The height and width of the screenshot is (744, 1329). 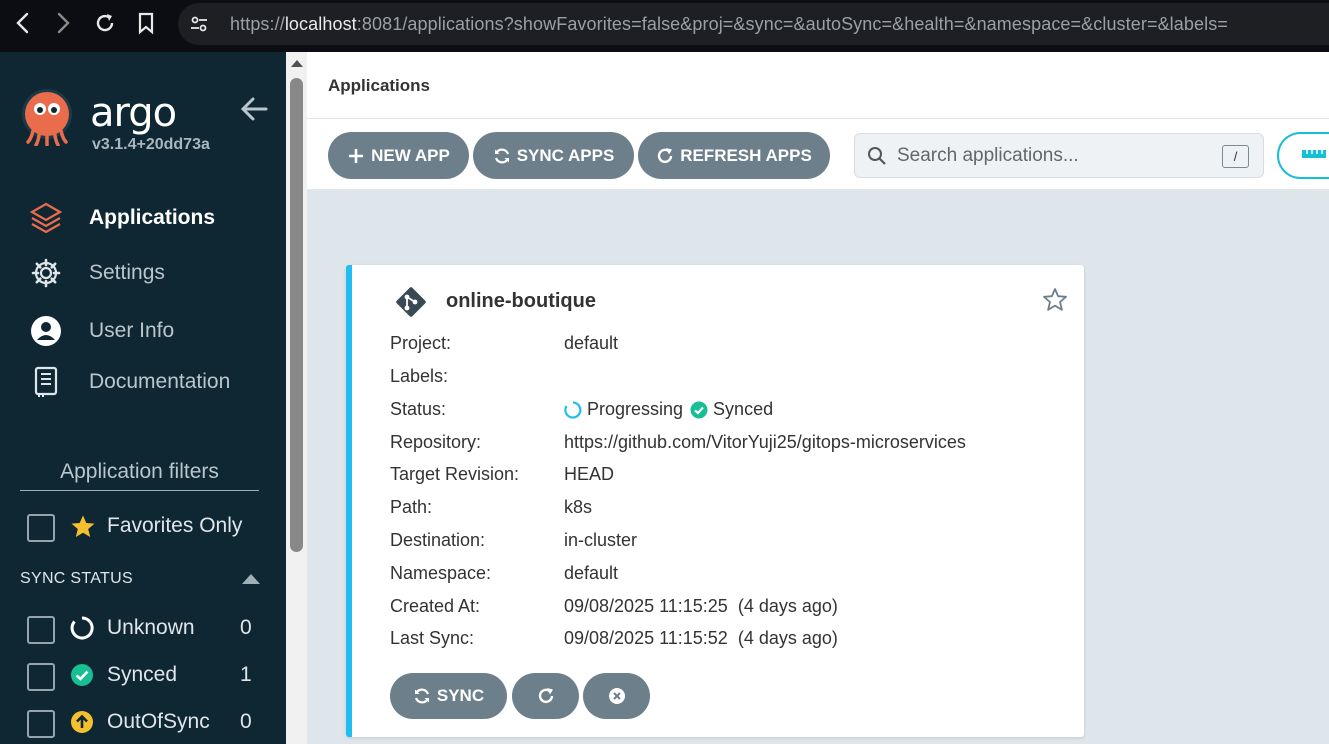 What do you see at coordinates (82, 628) in the screenshot?
I see `unknown-circle-icon` at bounding box center [82, 628].